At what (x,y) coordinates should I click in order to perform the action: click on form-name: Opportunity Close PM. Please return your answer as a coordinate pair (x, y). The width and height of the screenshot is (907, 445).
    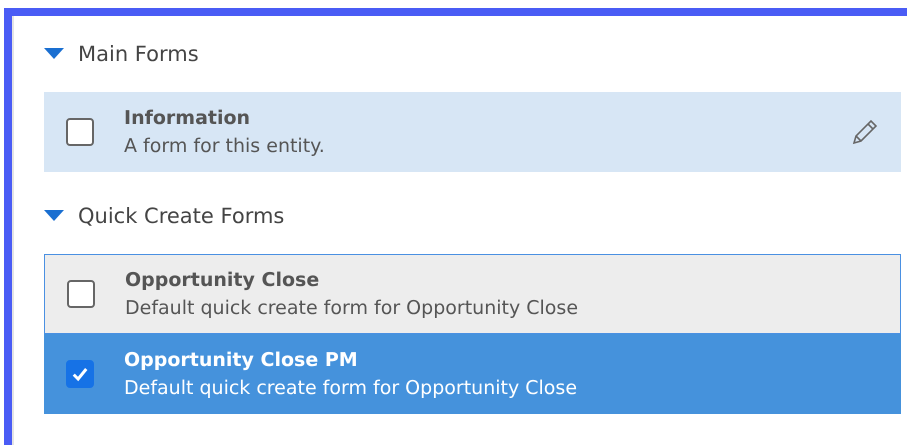
    Looking at the image, I should click on (241, 360).